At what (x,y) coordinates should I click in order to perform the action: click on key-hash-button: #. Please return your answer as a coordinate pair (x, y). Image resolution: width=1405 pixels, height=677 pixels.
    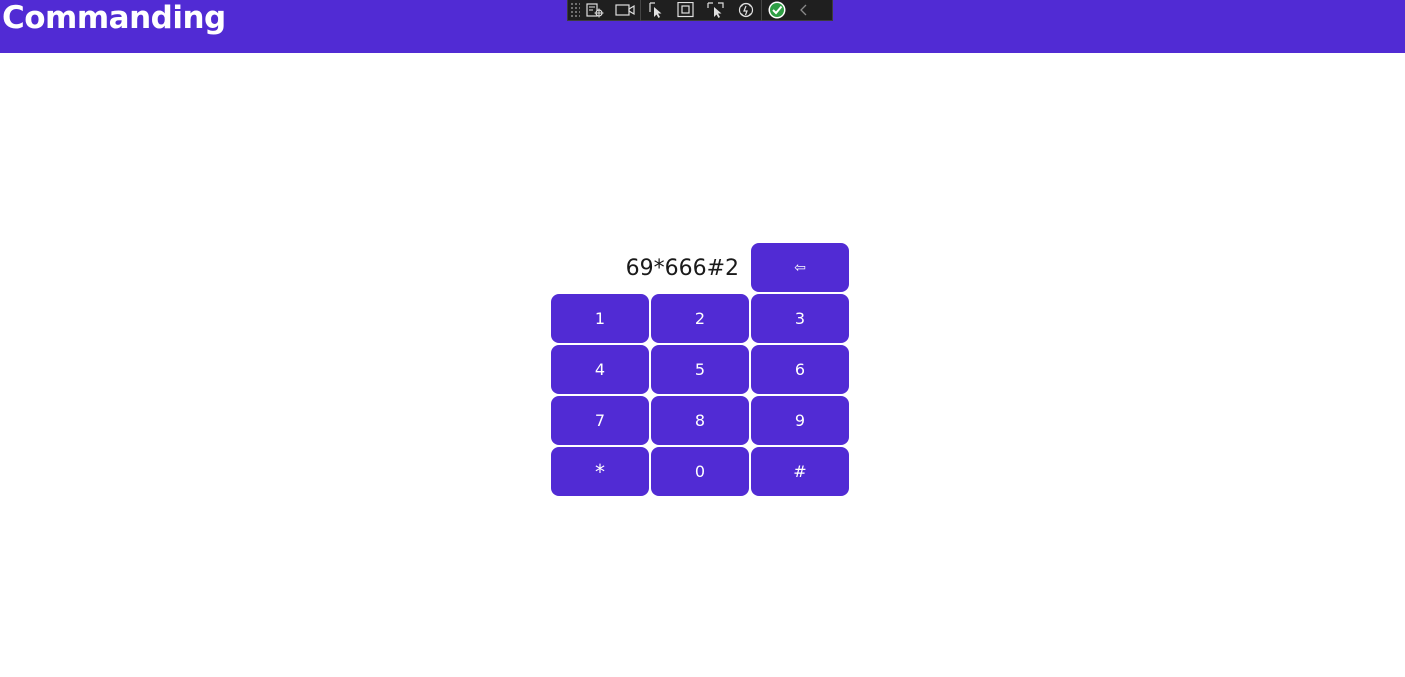
    Looking at the image, I should click on (800, 471).